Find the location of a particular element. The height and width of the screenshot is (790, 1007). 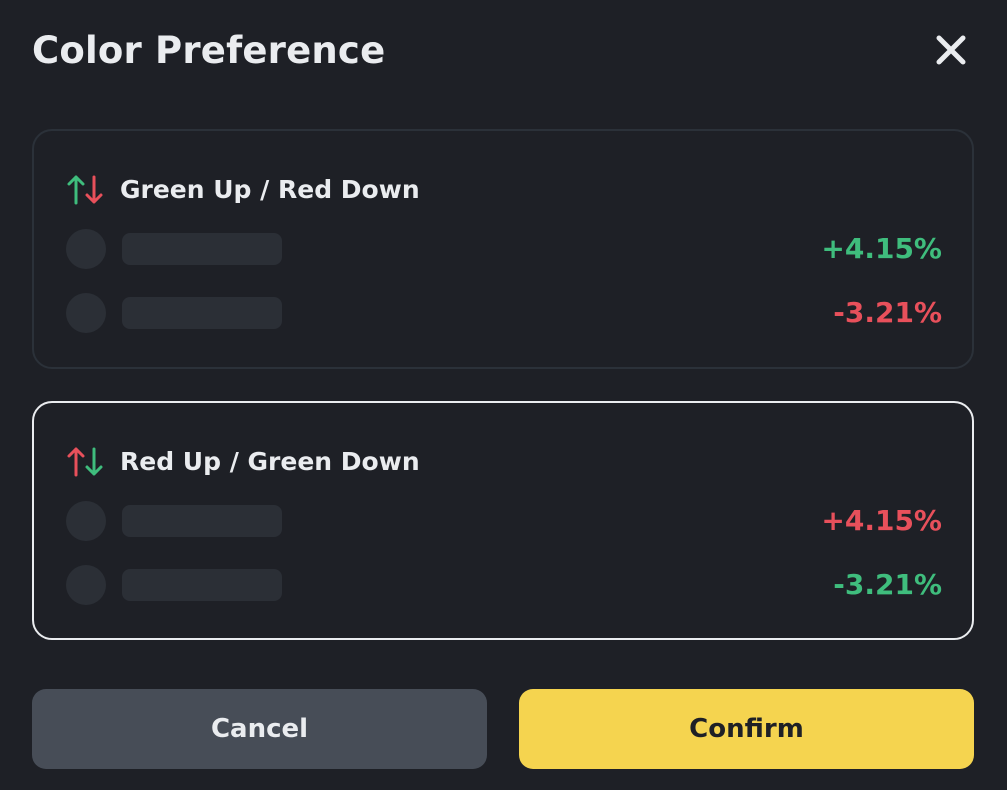

option-label: Red Up / Green Down is located at coordinates (270, 461).